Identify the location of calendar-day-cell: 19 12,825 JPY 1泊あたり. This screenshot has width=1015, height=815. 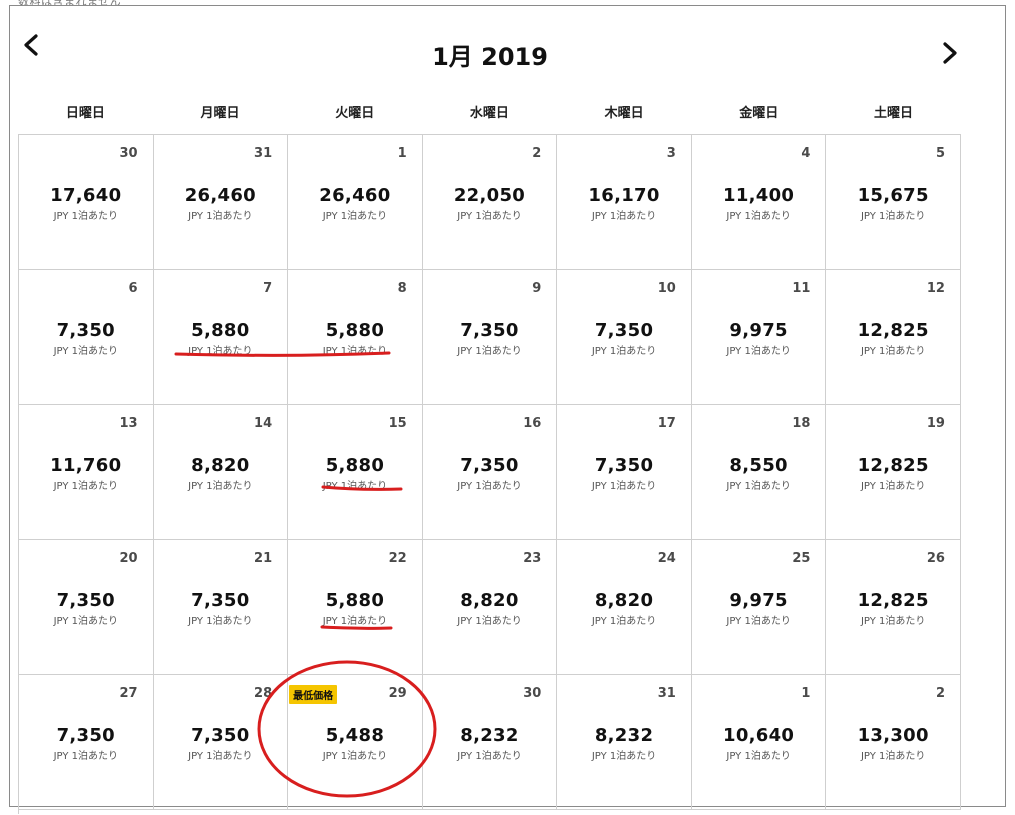
(893, 472).